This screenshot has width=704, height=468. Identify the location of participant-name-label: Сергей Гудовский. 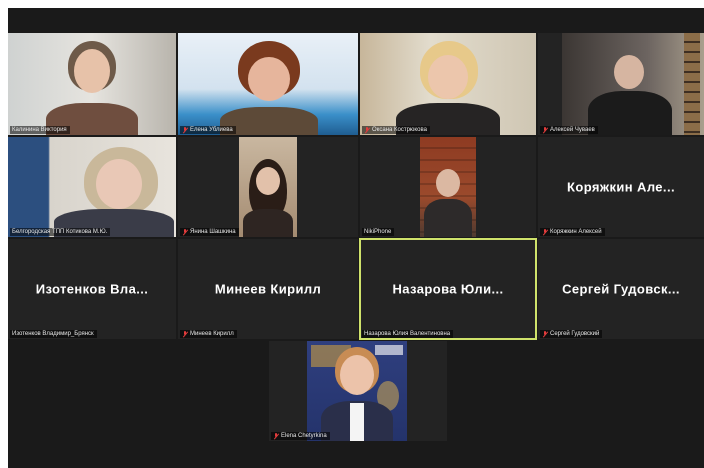
(571, 334).